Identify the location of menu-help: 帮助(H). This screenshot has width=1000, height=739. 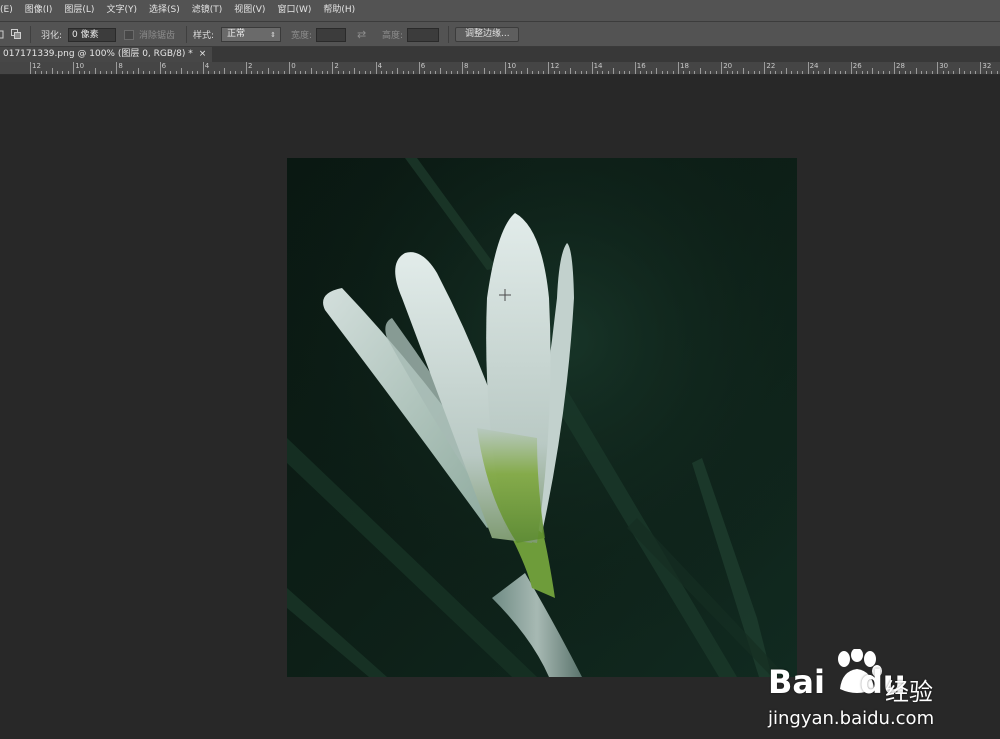
(339, 10).